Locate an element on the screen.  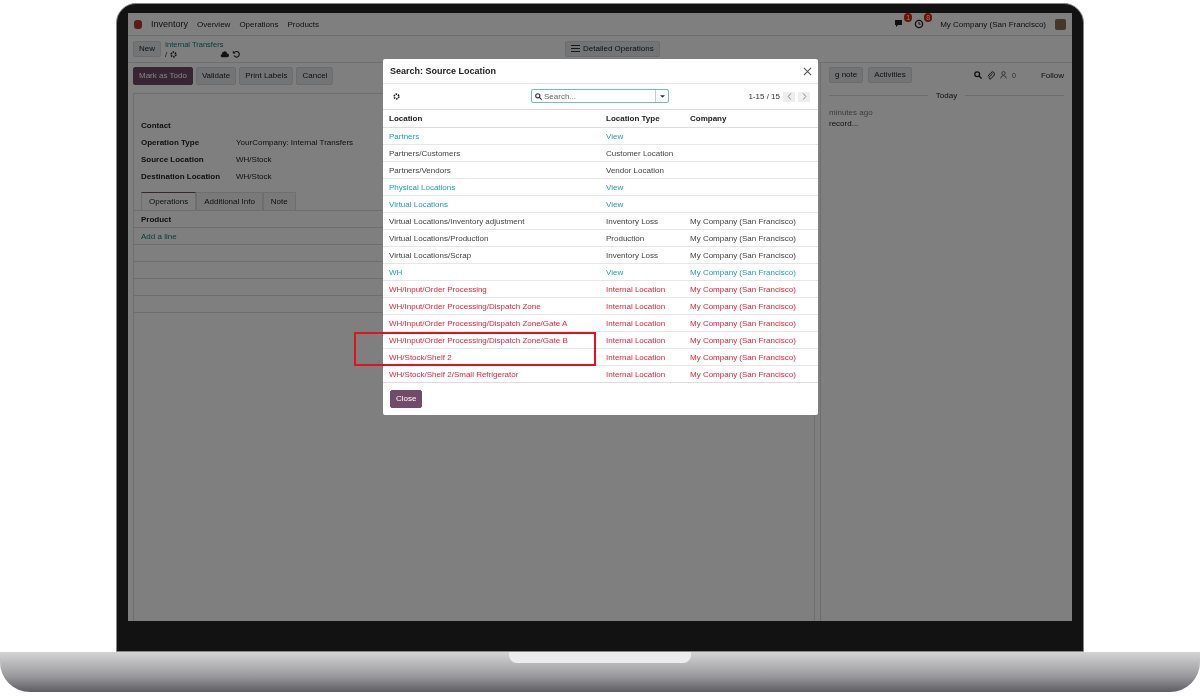
location-cell: Virtual Locations/Scrap is located at coordinates (430, 255).